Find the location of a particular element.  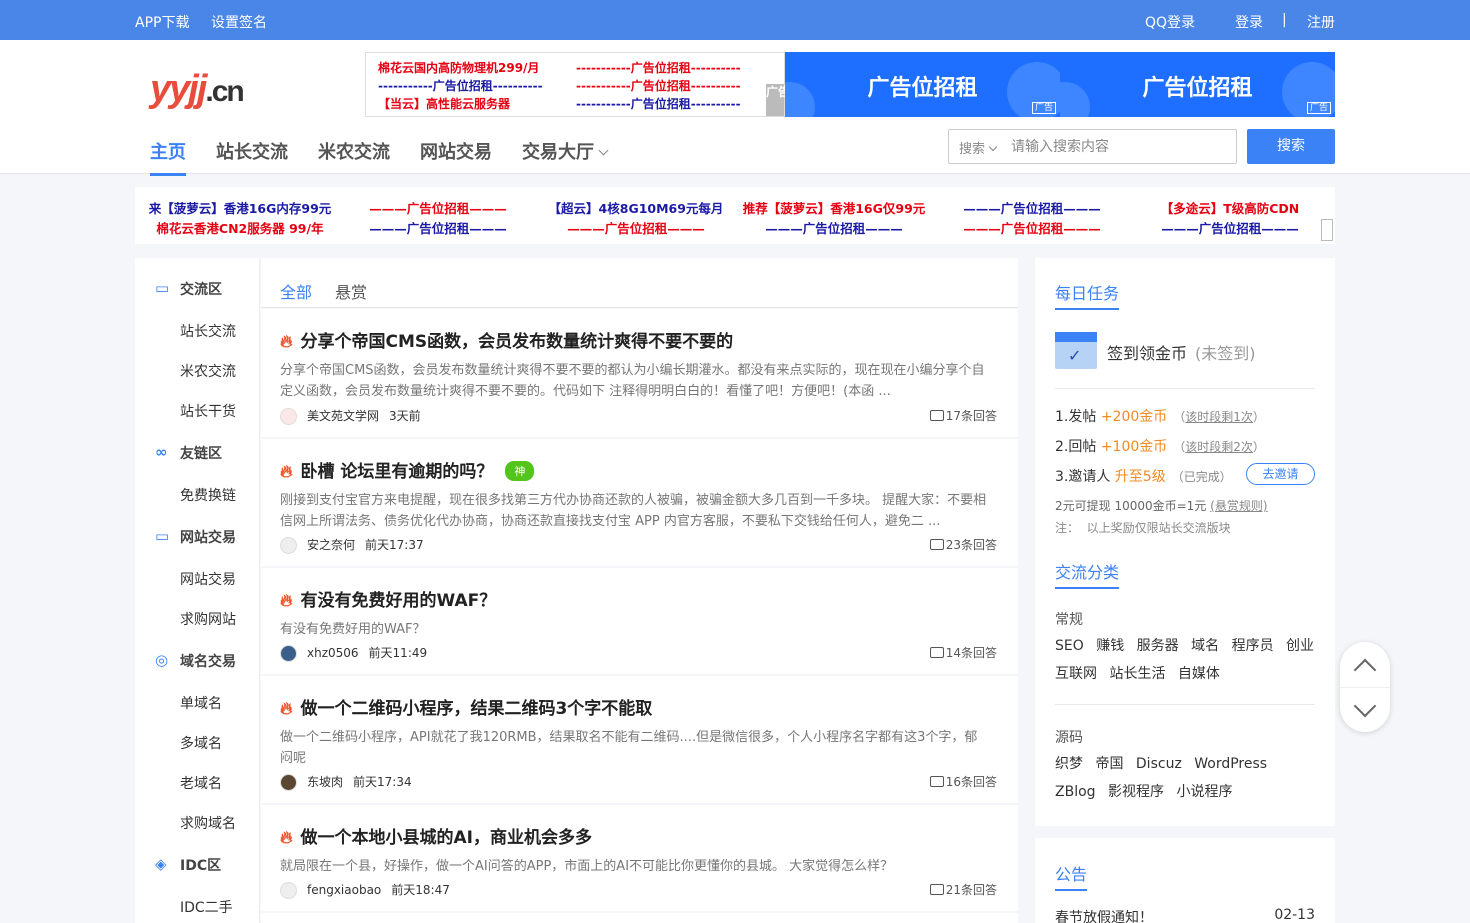

strip-ad: 来【菠萝云】香港16G内存99元 is located at coordinates (240, 207).